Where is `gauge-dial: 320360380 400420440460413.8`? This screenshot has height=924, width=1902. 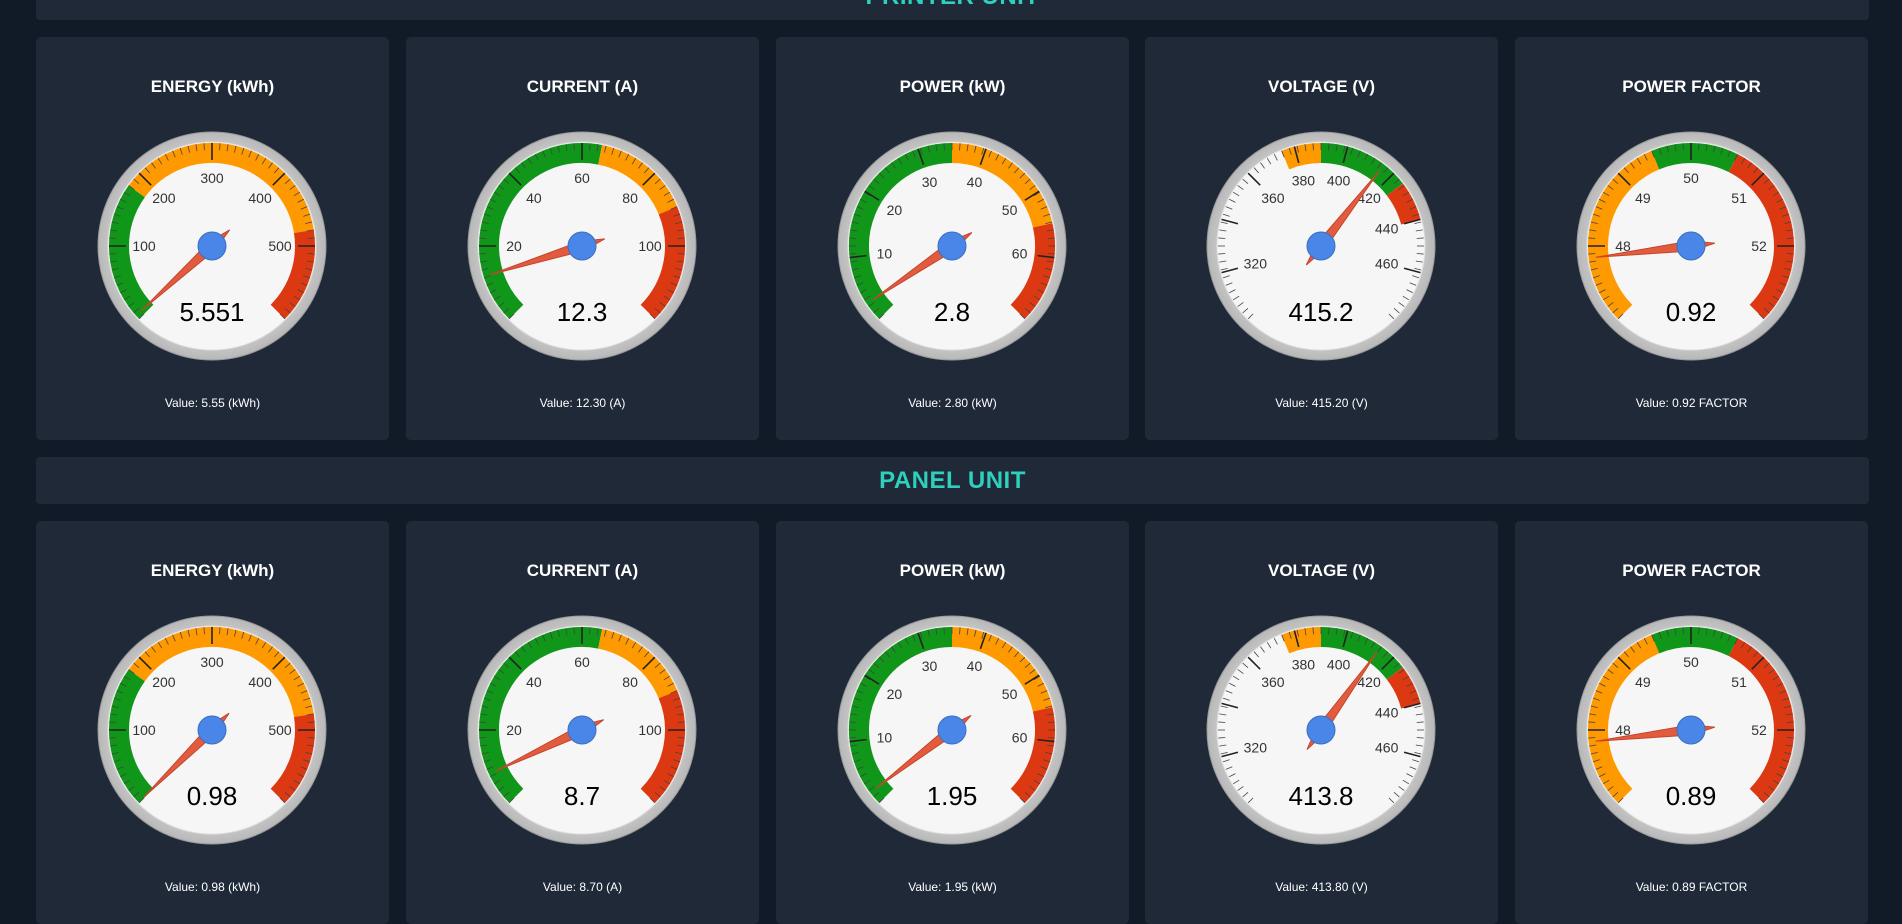
gauge-dial: 320360380 400420440460413.8 is located at coordinates (1321, 730).